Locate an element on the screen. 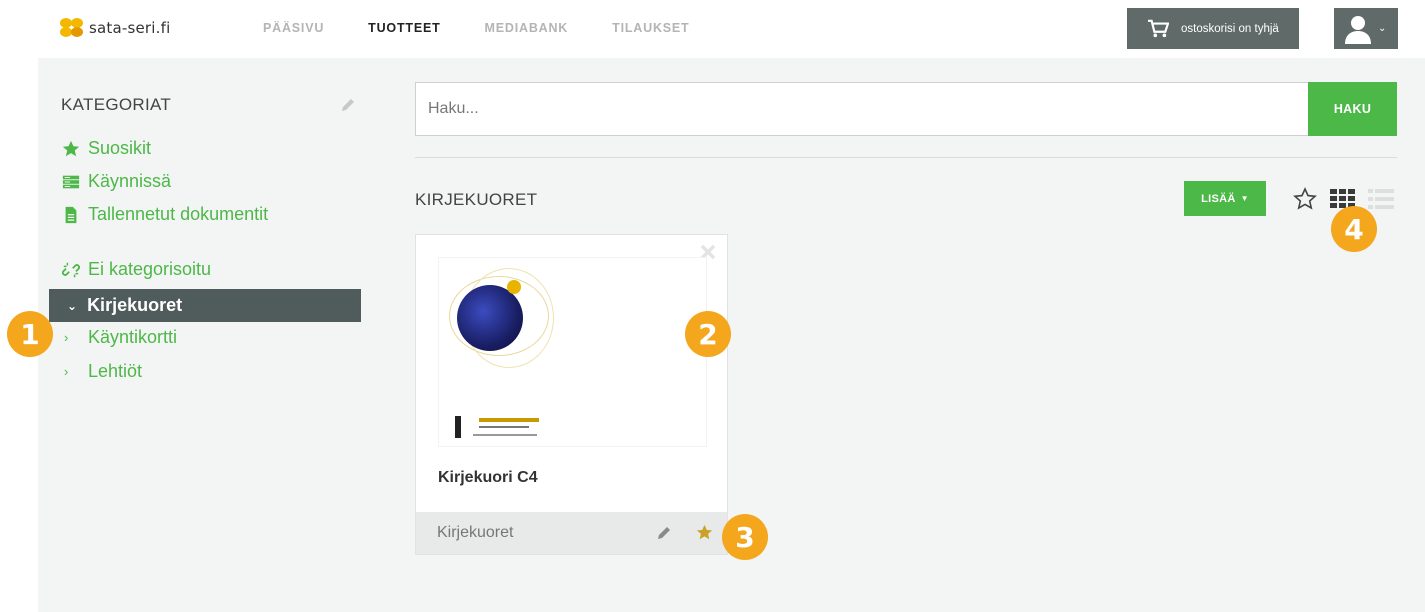 The height and width of the screenshot is (612, 1425). sidebar-item-in-progress: Käynnissä is located at coordinates (116, 181).